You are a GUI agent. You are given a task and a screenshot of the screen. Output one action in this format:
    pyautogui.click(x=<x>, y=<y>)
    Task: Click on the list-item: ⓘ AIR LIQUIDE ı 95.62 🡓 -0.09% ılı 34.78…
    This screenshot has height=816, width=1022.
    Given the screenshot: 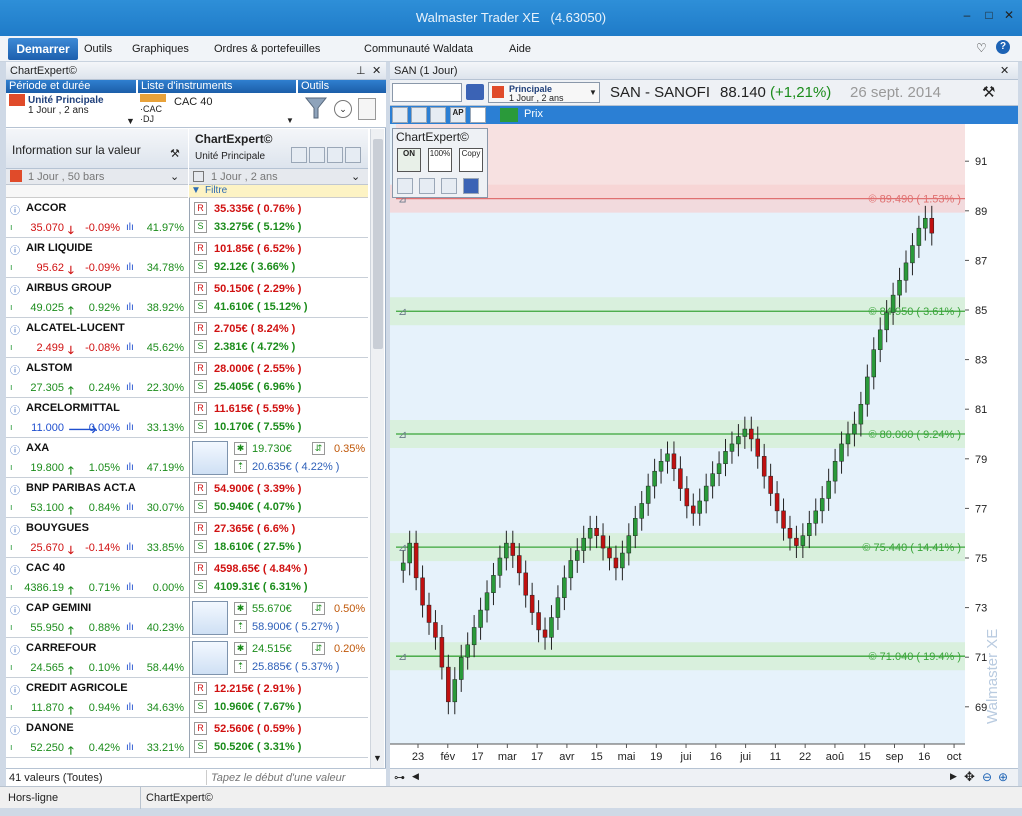 What is the action you would take?
    pyautogui.click(x=187, y=258)
    